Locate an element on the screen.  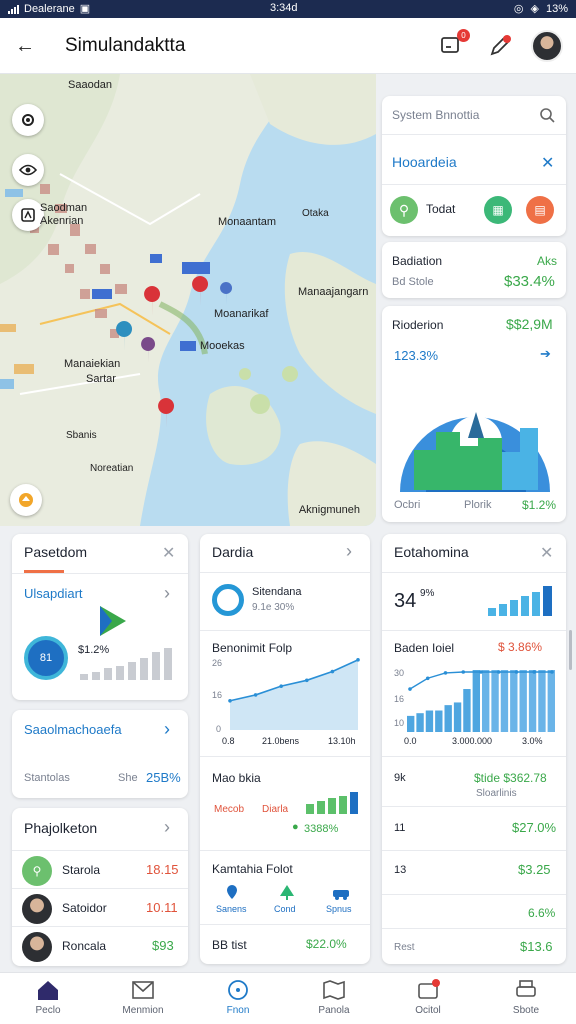
recenter-button is located at coordinates (26, 500).